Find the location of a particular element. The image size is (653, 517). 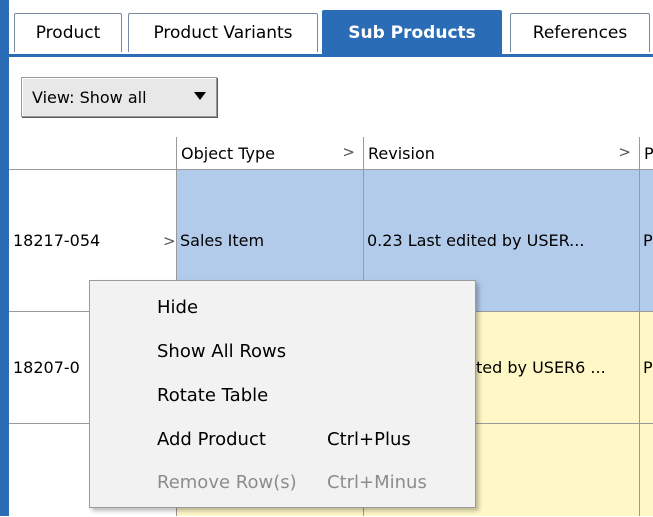

column-header-label: P is located at coordinates (648, 153).